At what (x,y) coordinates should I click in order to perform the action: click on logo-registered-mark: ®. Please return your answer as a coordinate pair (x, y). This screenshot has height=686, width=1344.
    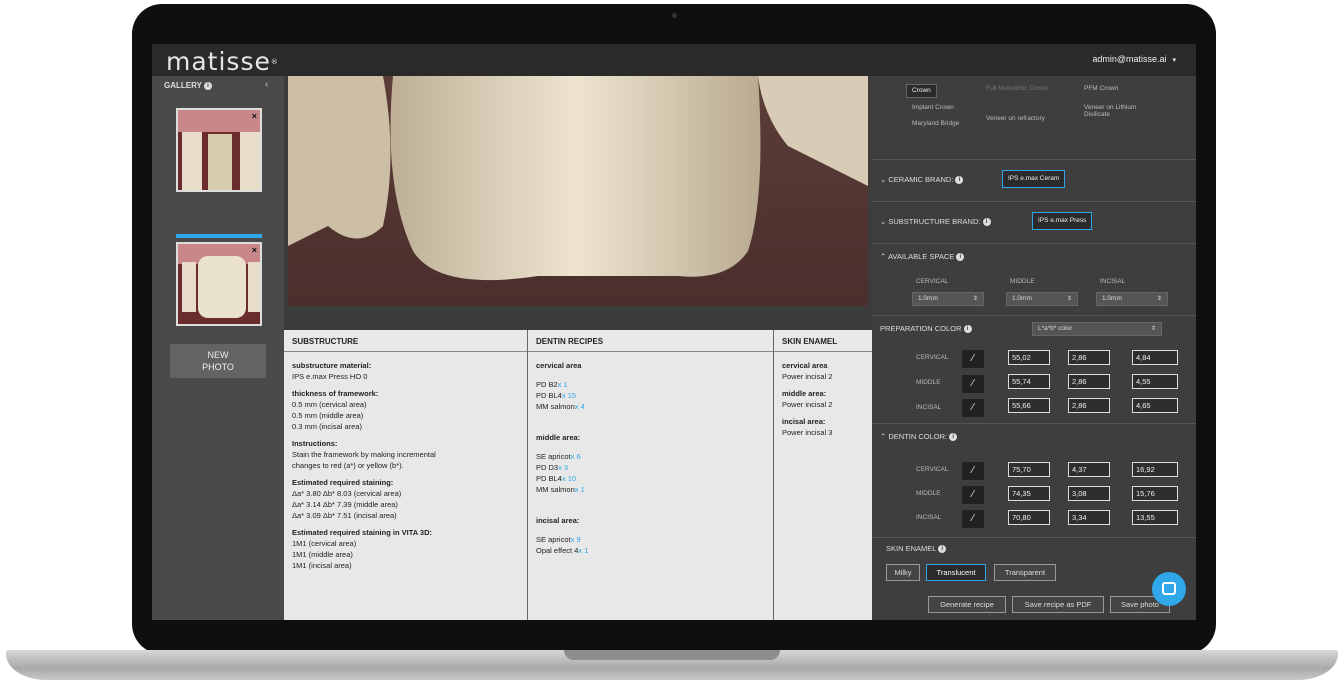
    Looking at the image, I should click on (274, 62).